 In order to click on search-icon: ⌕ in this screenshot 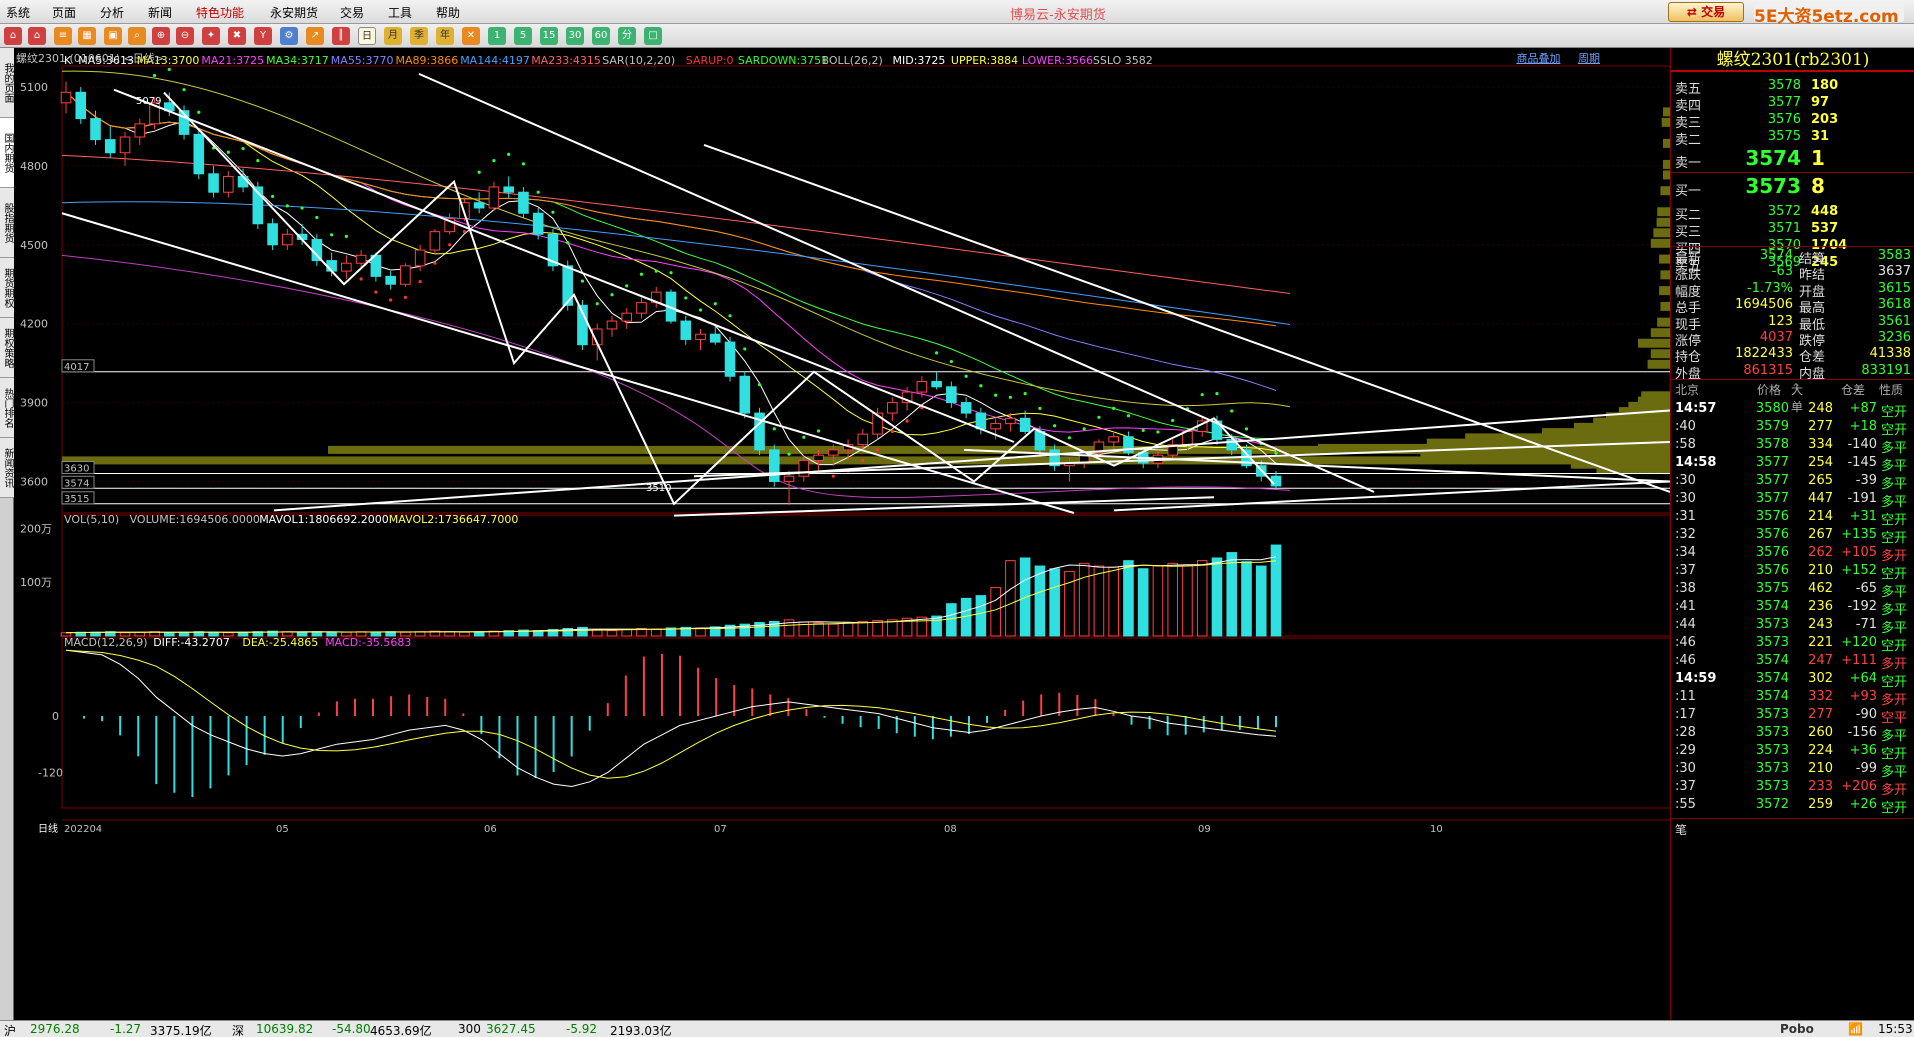, I will do `click(137, 36)`.